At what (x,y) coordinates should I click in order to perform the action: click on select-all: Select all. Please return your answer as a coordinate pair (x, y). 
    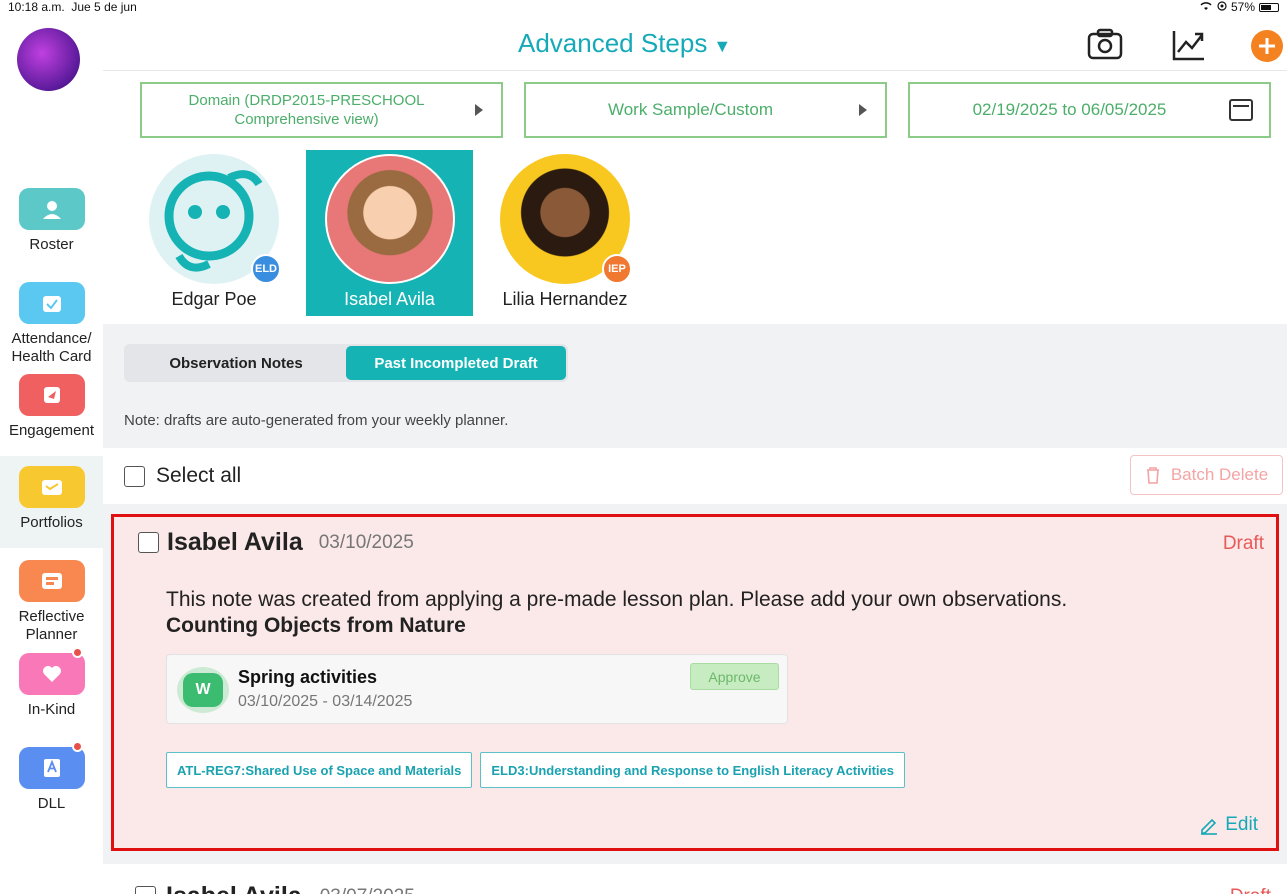
    Looking at the image, I should click on (182, 476).